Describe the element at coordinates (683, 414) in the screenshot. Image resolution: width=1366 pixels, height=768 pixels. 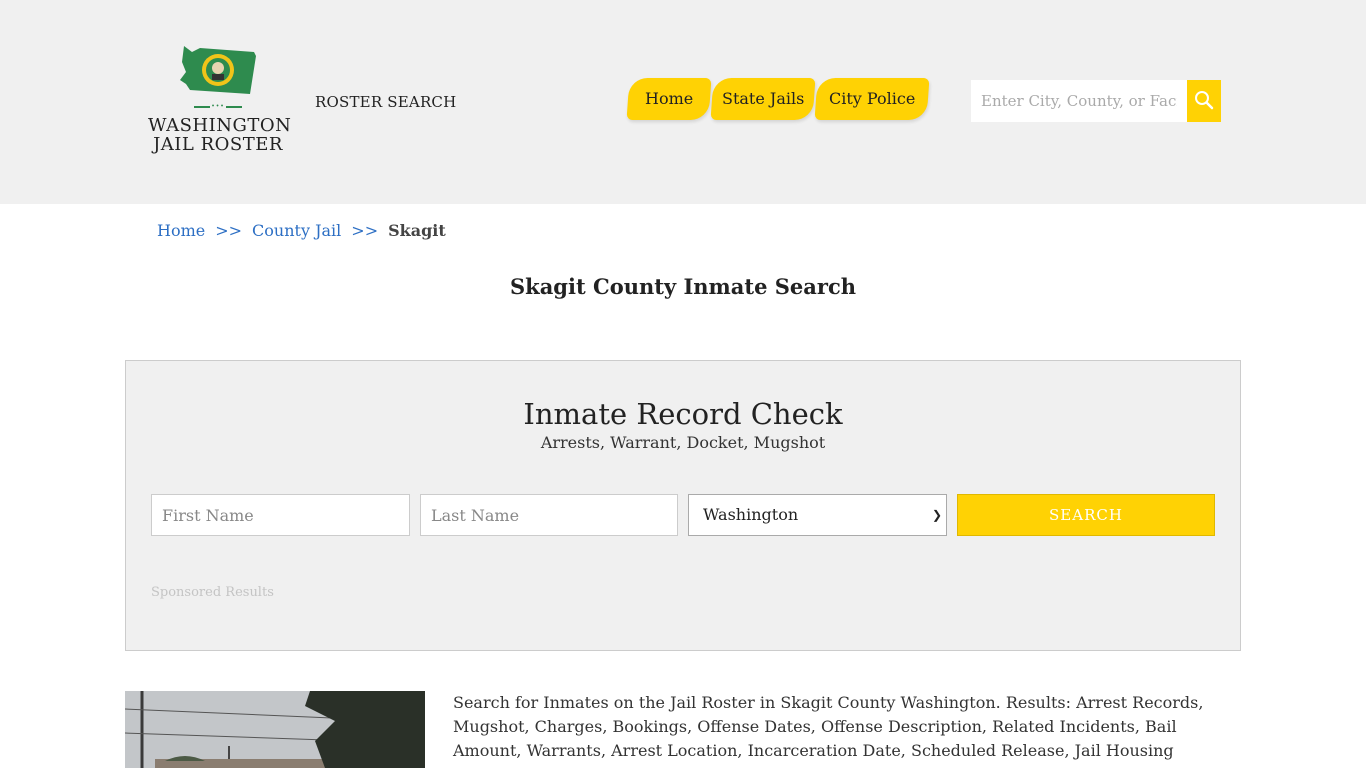
I see `record-check-title: Inmate Record Check` at that location.